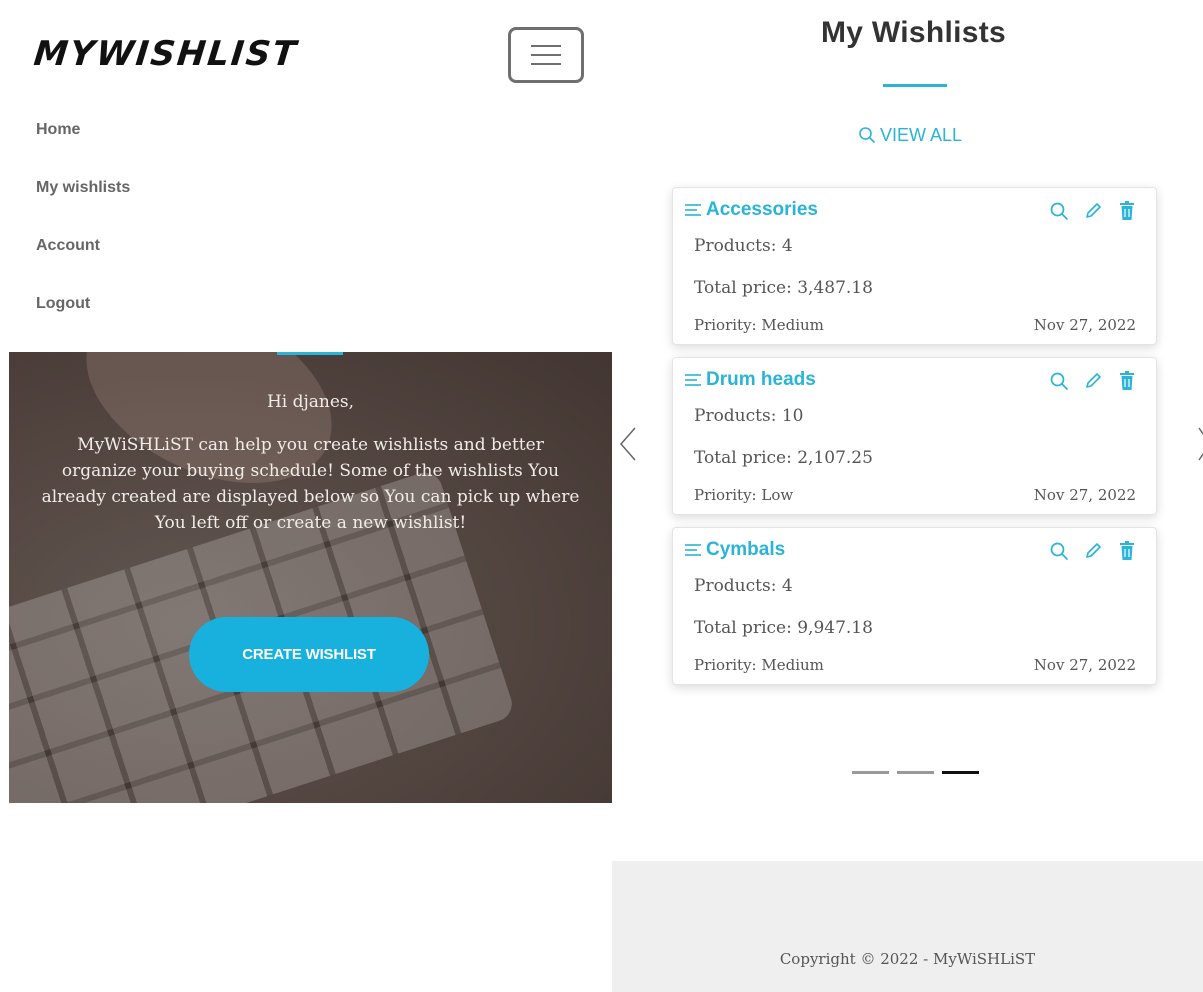 The height and width of the screenshot is (992, 1203). I want to click on chevron-right-icon, so click(1200, 444).